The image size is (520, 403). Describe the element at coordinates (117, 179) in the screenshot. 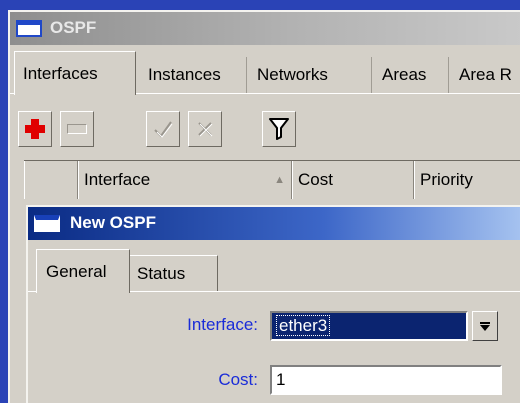

I see `column-header-interface-label: Interface` at that location.